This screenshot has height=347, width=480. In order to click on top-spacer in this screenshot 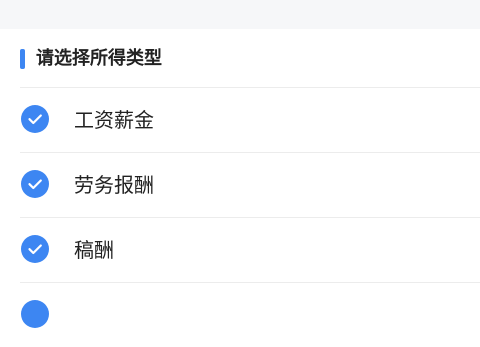, I will do `click(240, 14)`.